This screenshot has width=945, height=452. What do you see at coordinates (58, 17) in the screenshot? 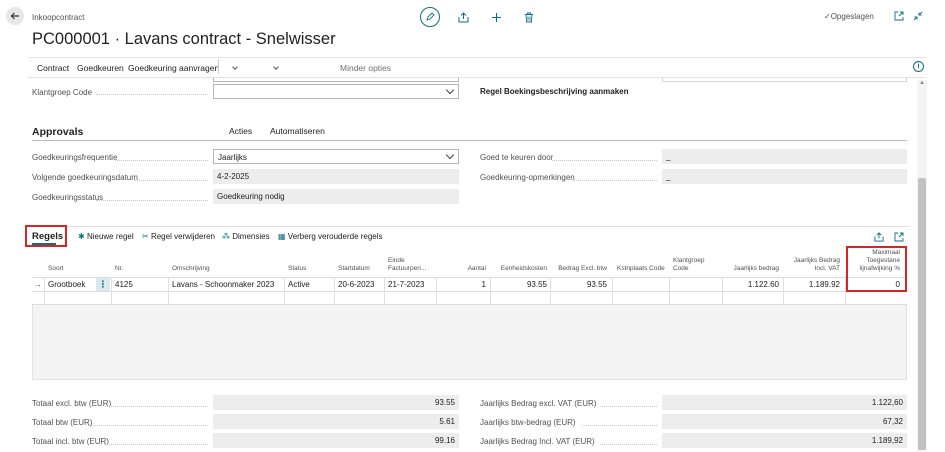
I see `breadcrumb: Inkoopcontract` at bounding box center [58, 17].